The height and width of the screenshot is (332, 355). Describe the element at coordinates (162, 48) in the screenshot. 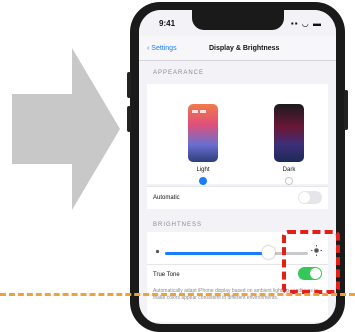

I see `back-button: ‹ Settings` at that location.